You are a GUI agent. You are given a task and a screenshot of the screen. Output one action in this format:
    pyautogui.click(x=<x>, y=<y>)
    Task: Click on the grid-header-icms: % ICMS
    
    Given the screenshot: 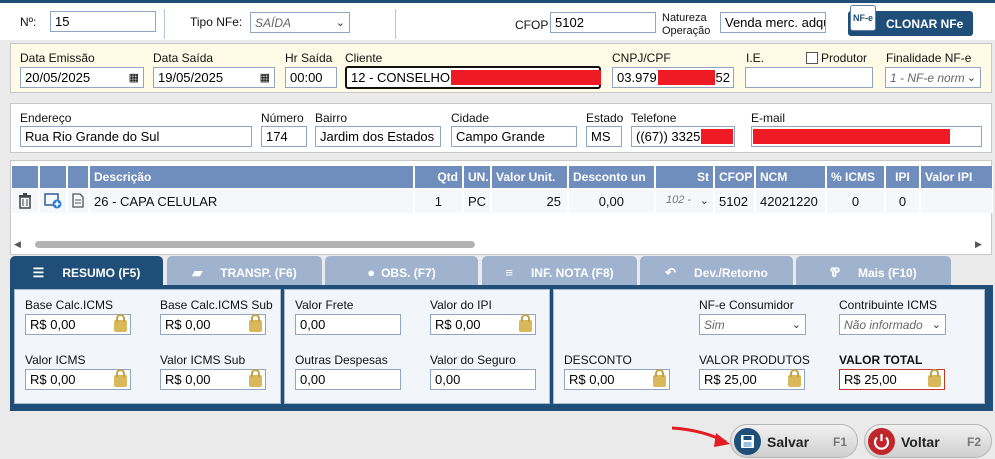 What is the action you would take?
    pyautogui.click(x=856, y=177)
    